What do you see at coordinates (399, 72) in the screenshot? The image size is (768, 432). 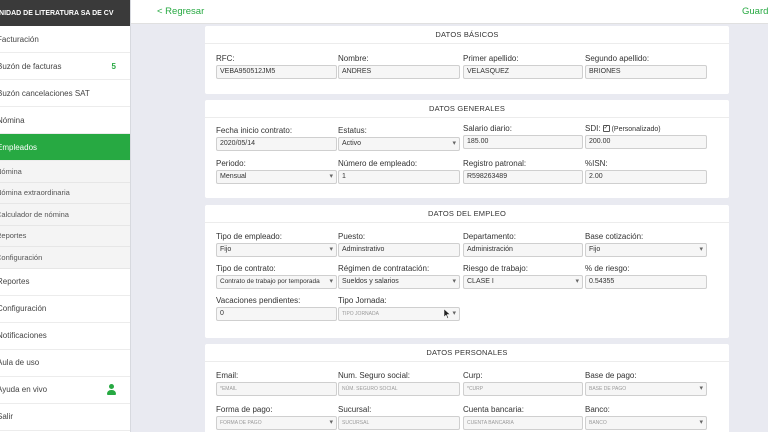 I see `nombre-field: ANDRES` at bounding box center [399, 72].